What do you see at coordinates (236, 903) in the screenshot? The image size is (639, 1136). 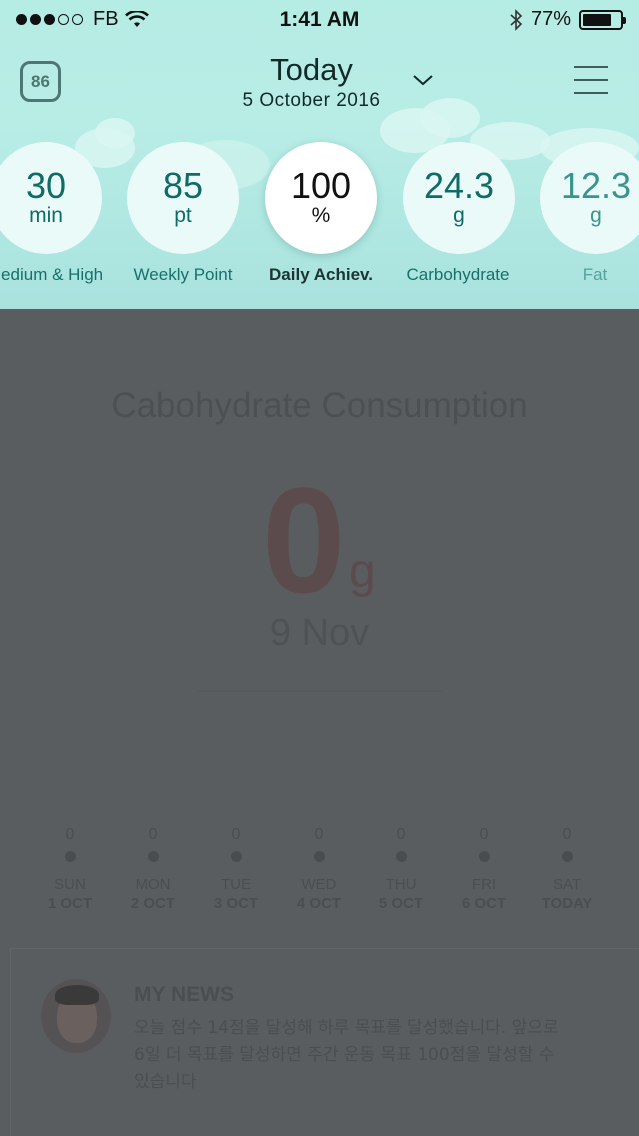 I see `day-date: 3 OCT` at bounding box center [236, 903].